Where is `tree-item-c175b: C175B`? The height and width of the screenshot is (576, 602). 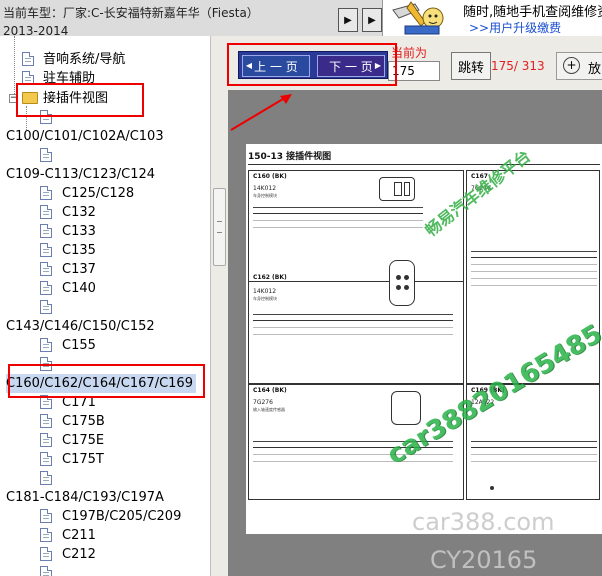 tree-item-c175b: C175B is located at coordinates (105, 421).